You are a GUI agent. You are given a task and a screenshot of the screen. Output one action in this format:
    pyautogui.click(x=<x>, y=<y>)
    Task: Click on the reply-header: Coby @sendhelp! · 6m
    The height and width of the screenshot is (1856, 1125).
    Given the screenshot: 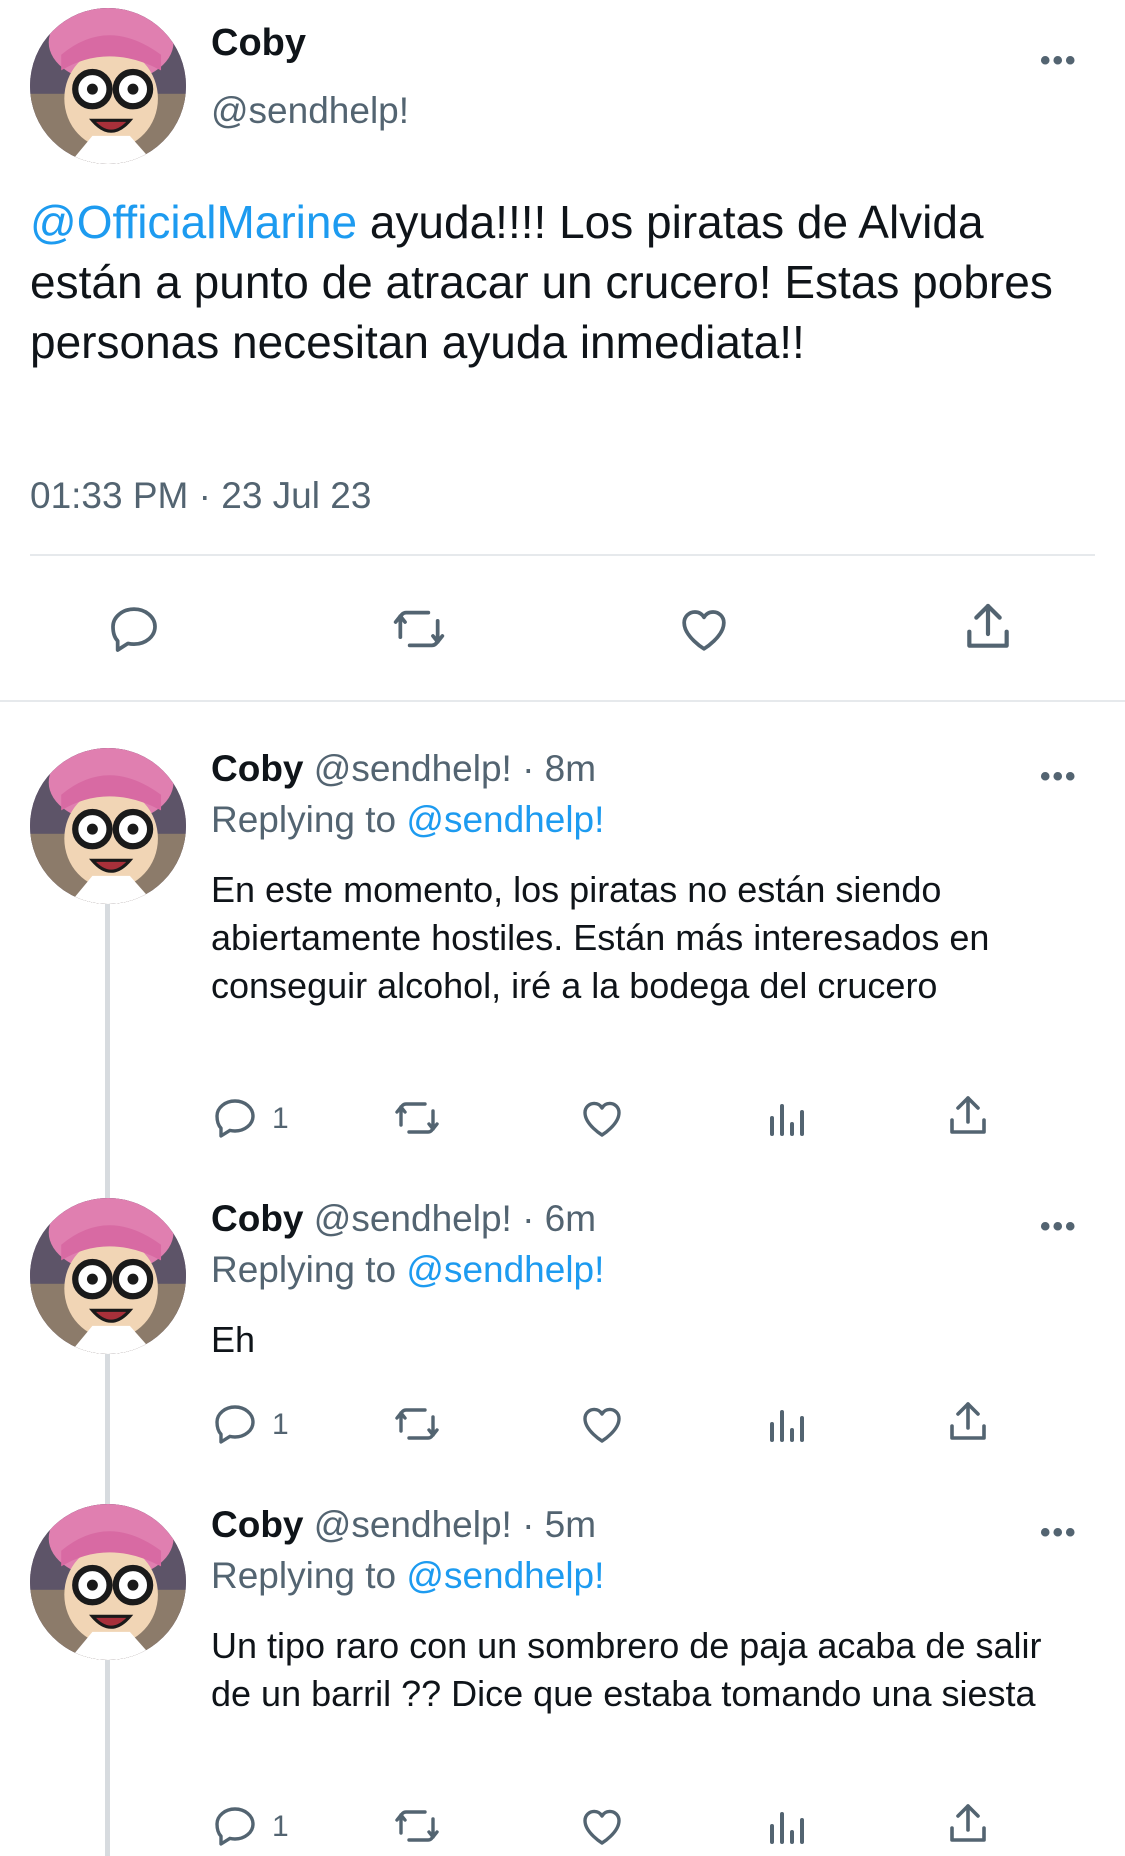 What is the action you would take?
    pyautogui.click(x=403, y=1219)
    